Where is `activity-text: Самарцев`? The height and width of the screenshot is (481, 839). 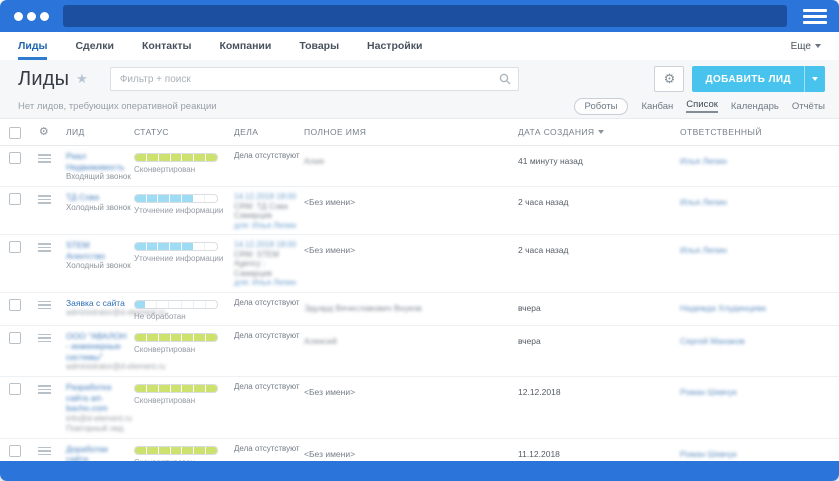 activity-text: Самарцев is located at coordinates (253, 215).